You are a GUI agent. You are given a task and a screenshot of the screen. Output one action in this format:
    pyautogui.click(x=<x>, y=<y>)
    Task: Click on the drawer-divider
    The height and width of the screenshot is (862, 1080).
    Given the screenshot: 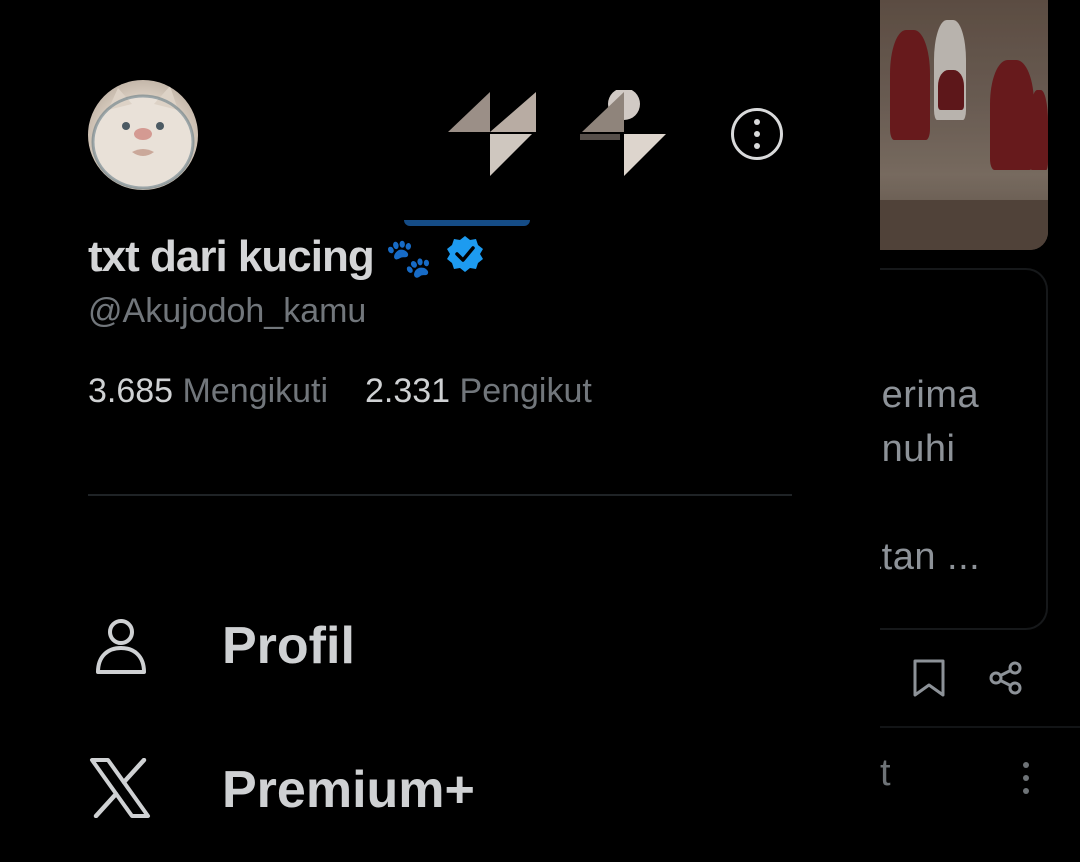 What is the action you would take?
    pyautogui.click(x=440, y=495)
    